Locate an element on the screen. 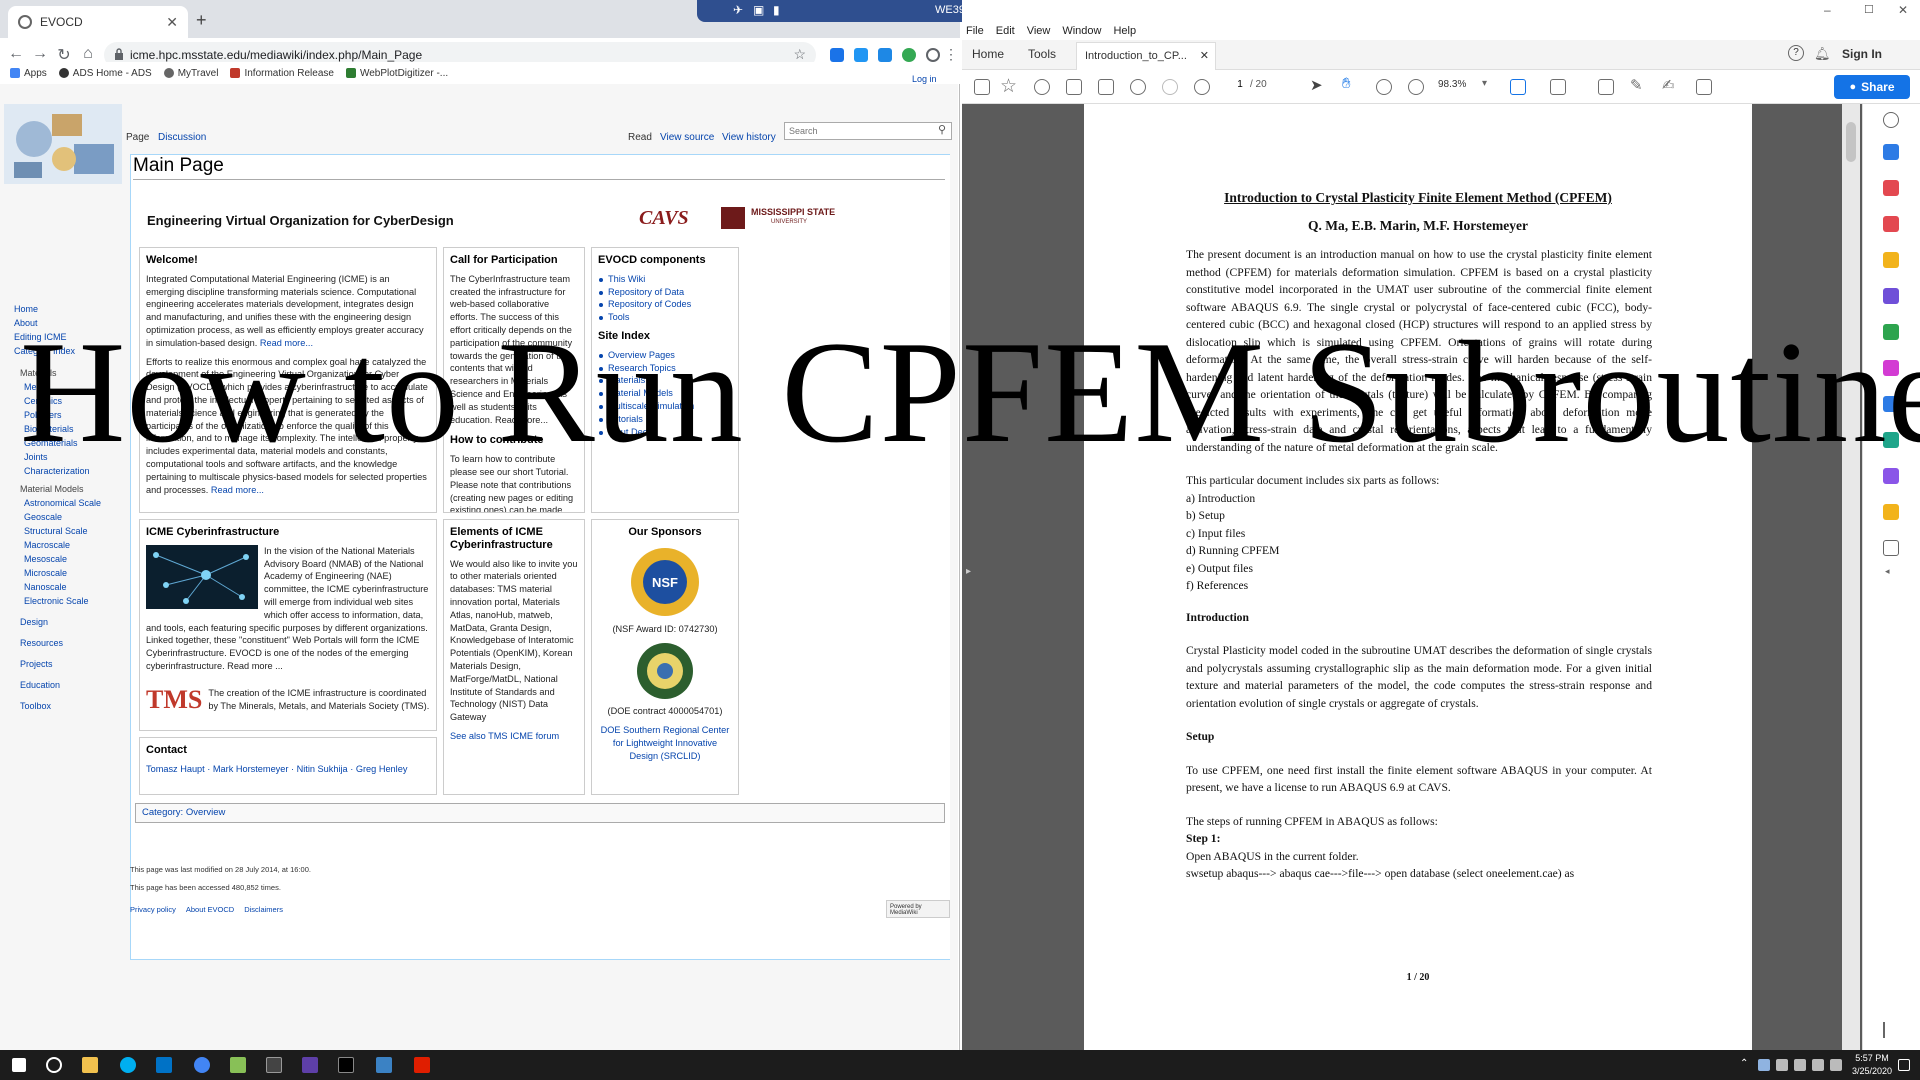 The image size is (1920, 1080). visual-studio-icon is located at coordinates (310, 1065).